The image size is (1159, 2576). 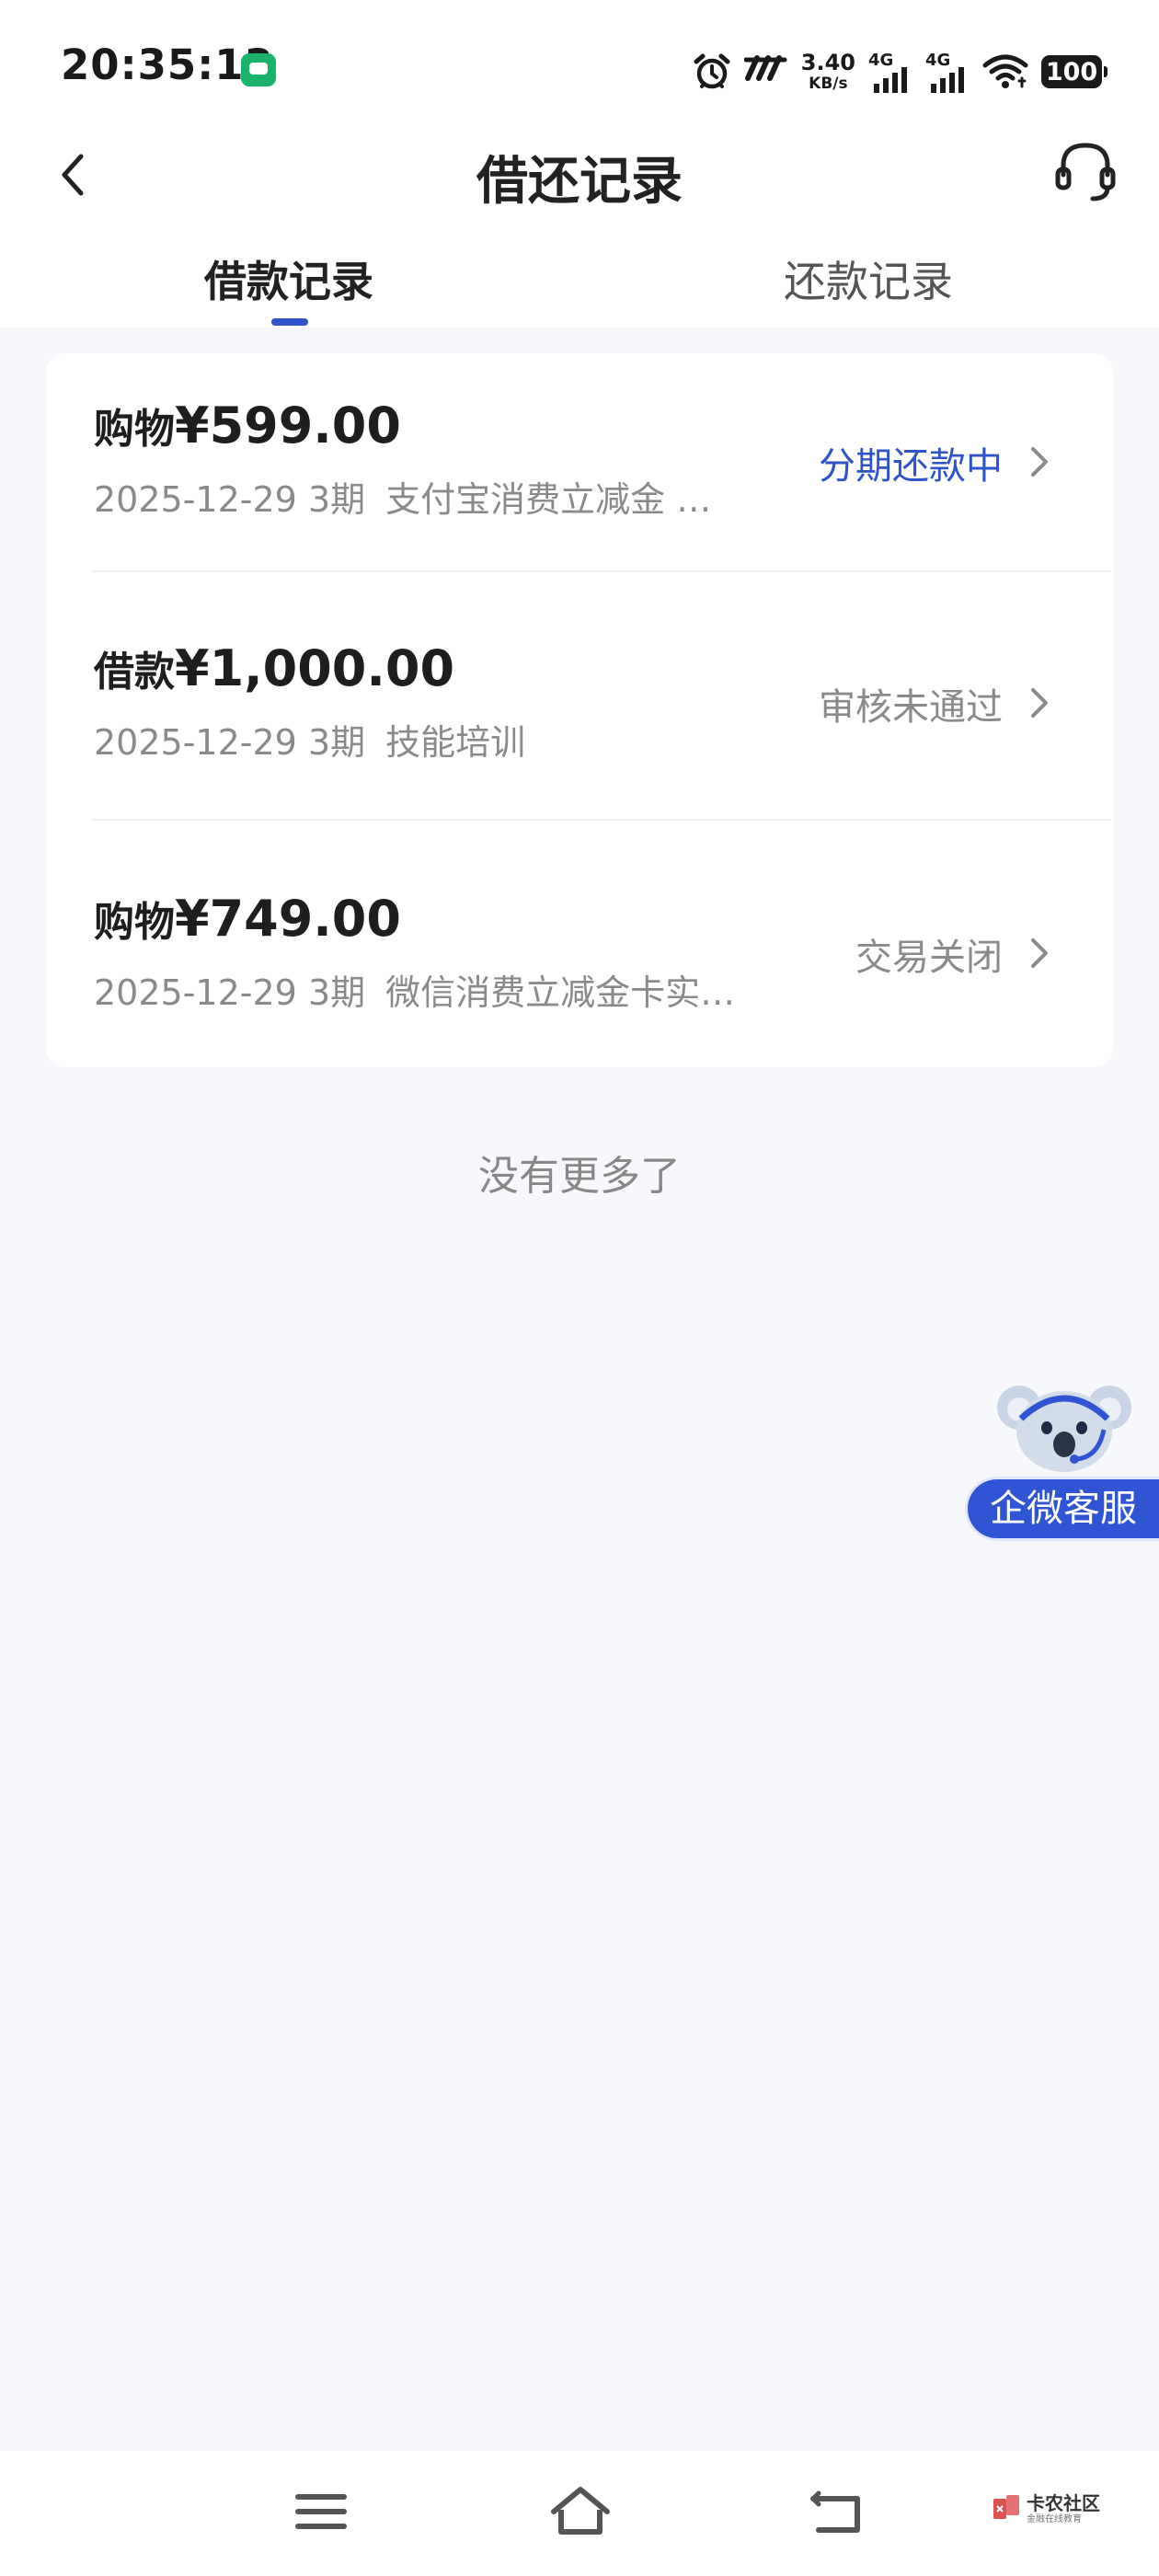 I want to click on watermark-logo-icon, so click(x=1006, y=2507).